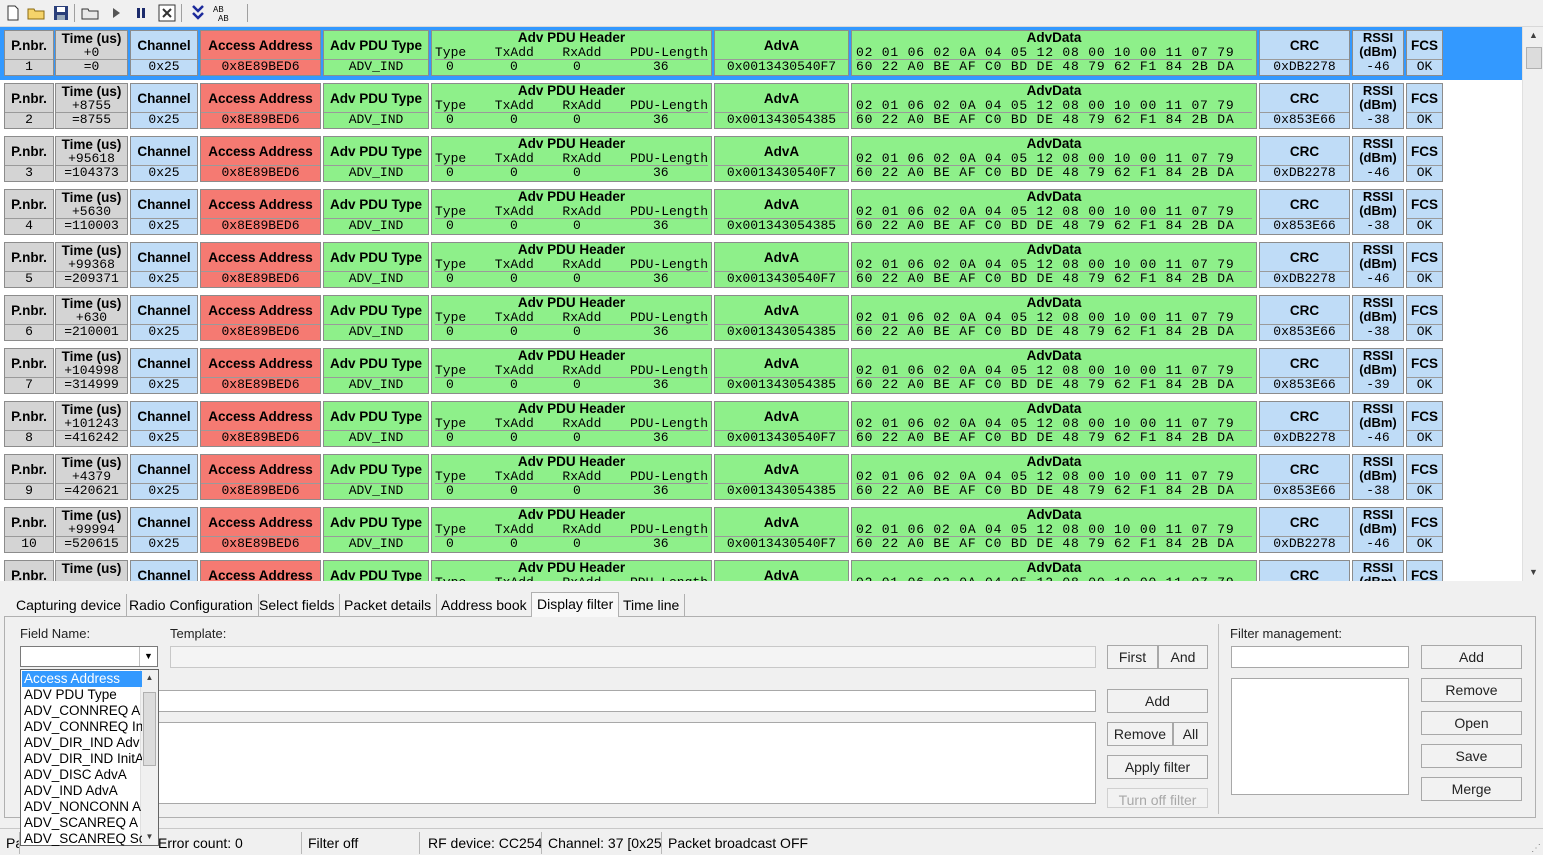  I want to click on filter-name-field, so click(1320, 657).